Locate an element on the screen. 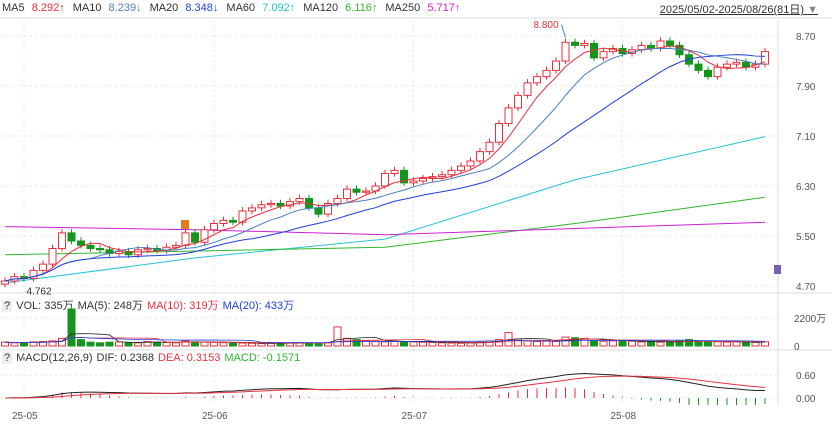 This screenshot has height=426, width=832. volume-tick-label: 0 is located at coordinates (797, 347).